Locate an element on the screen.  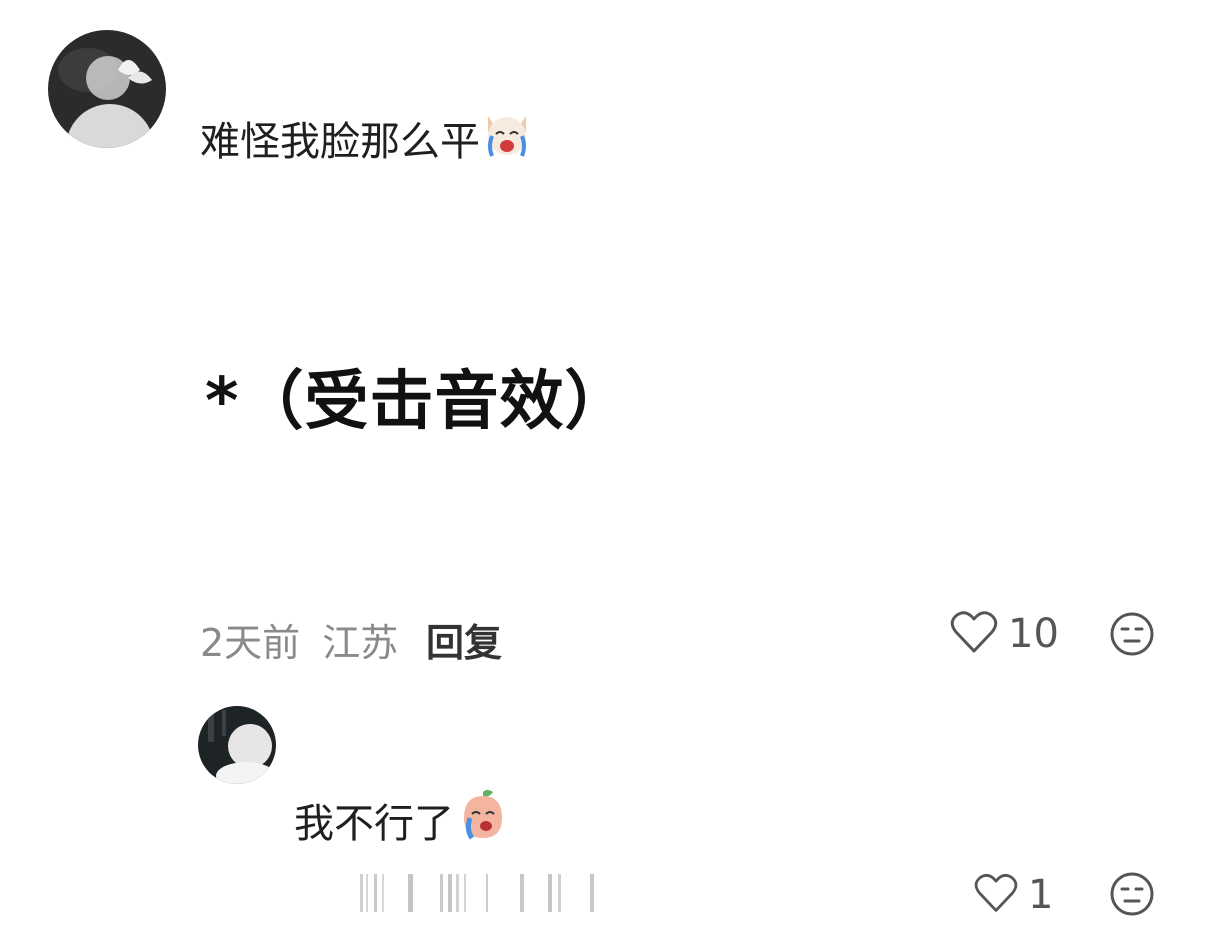
comment-like-count: 10 is located at coordinates (1033, 634).